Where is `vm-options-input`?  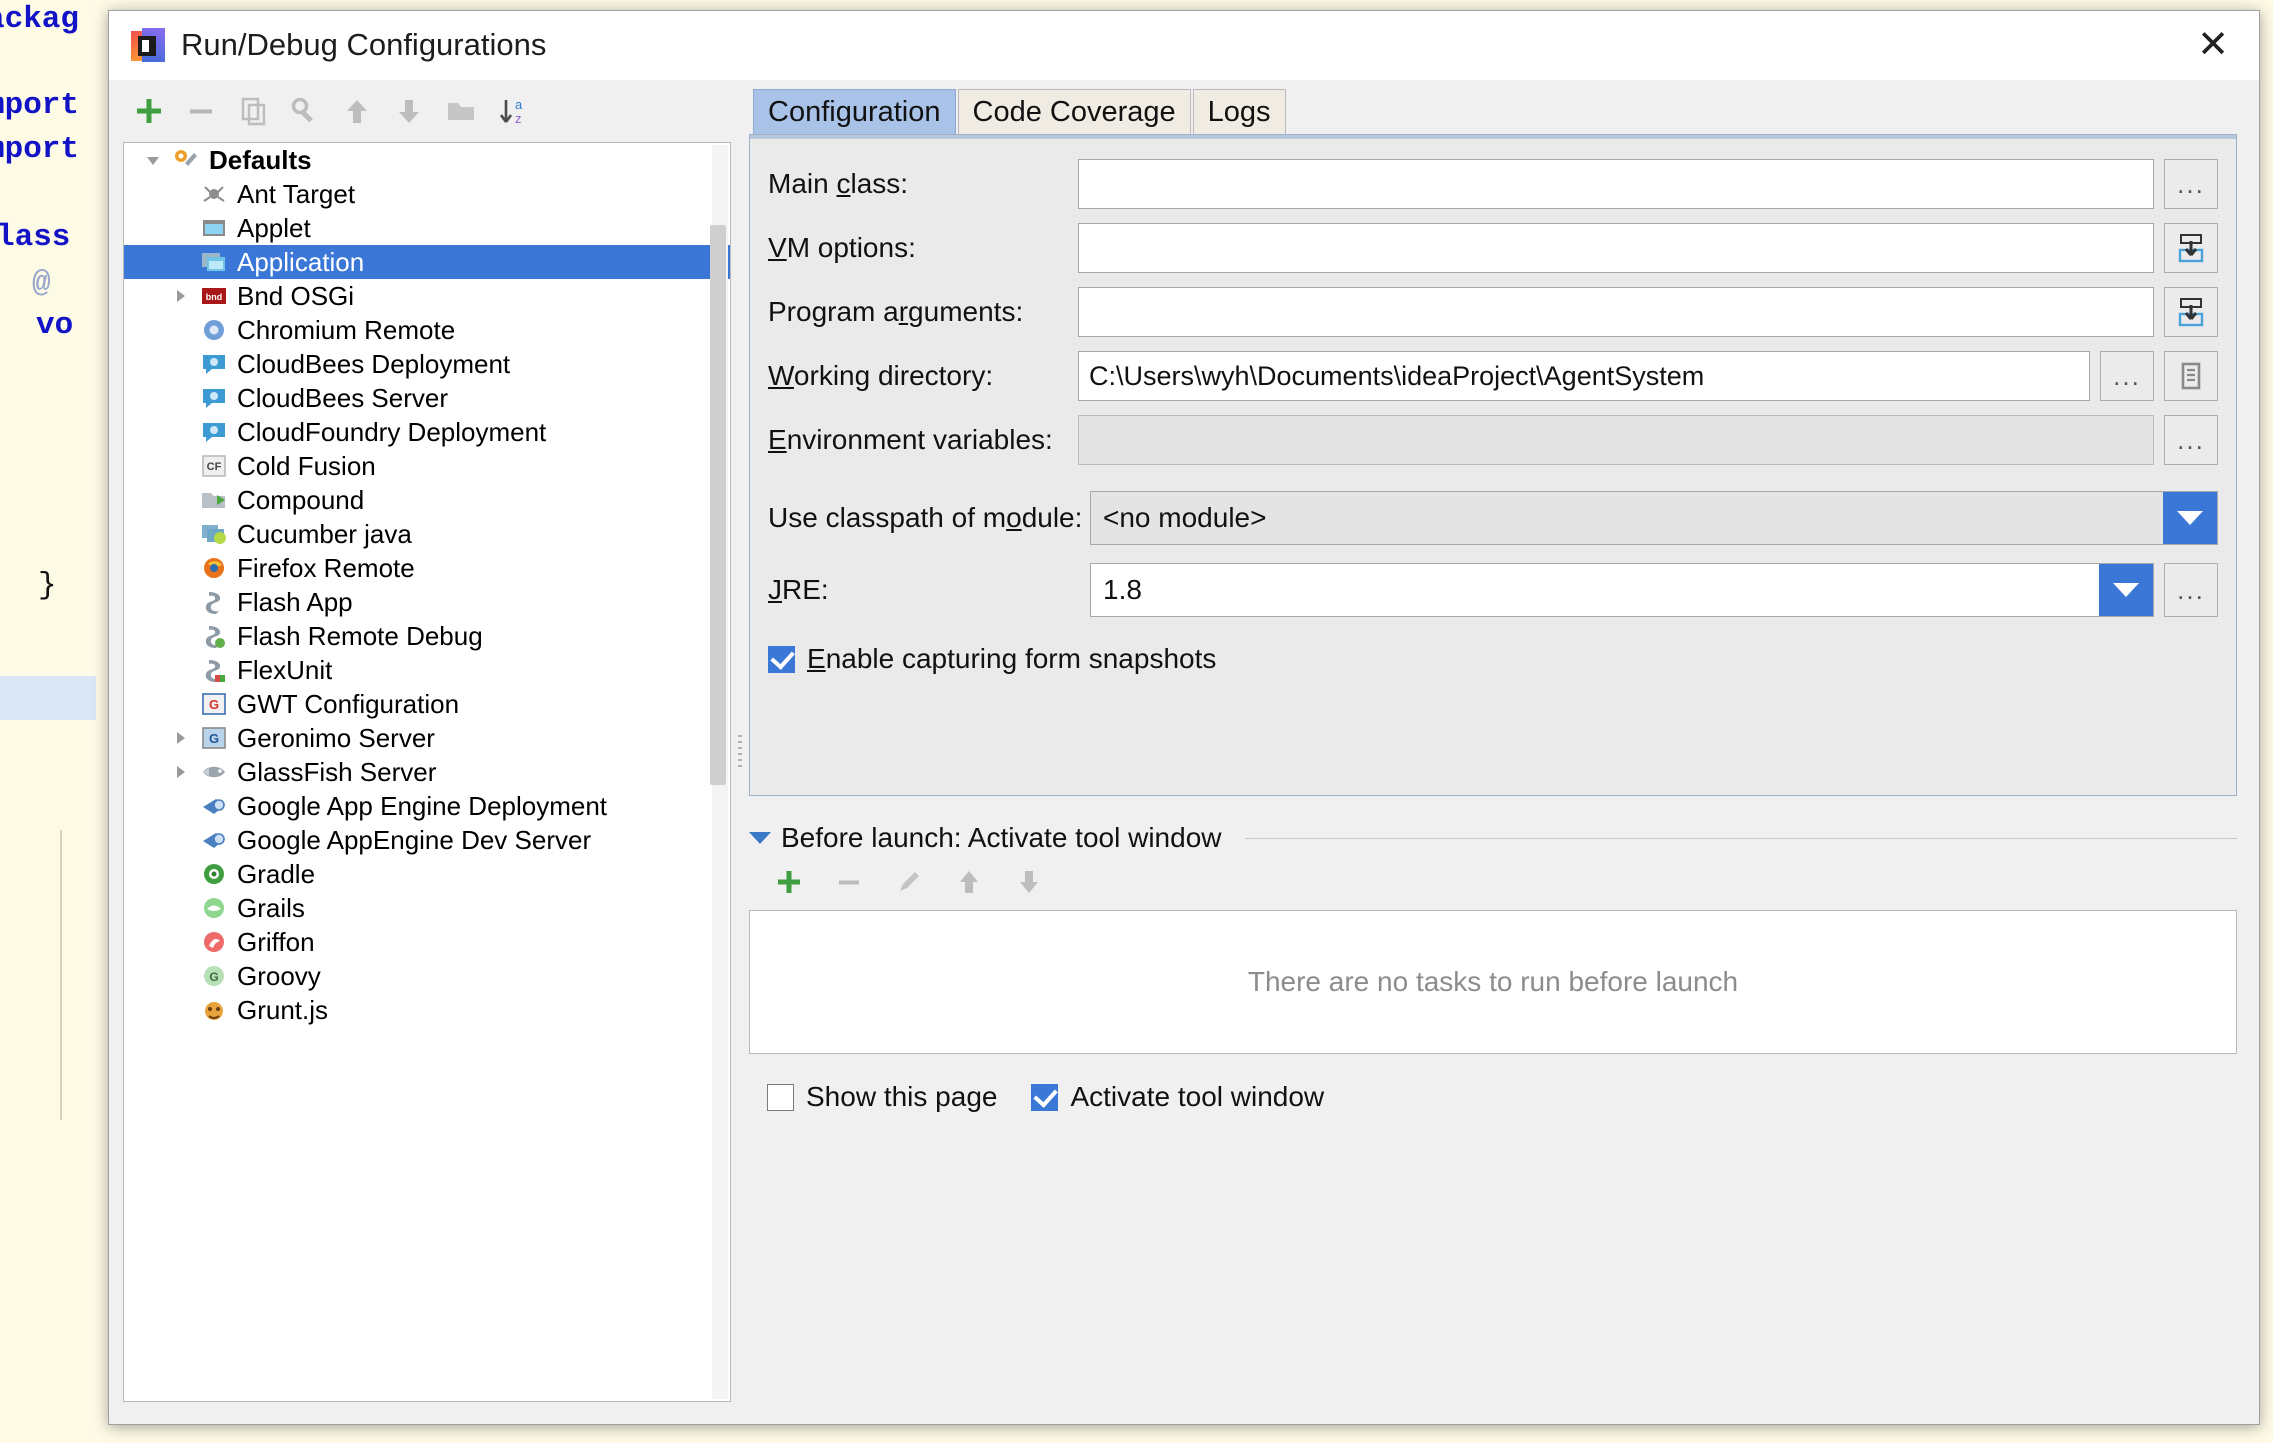
vm-options-input is located at coordinates (1616, 248).